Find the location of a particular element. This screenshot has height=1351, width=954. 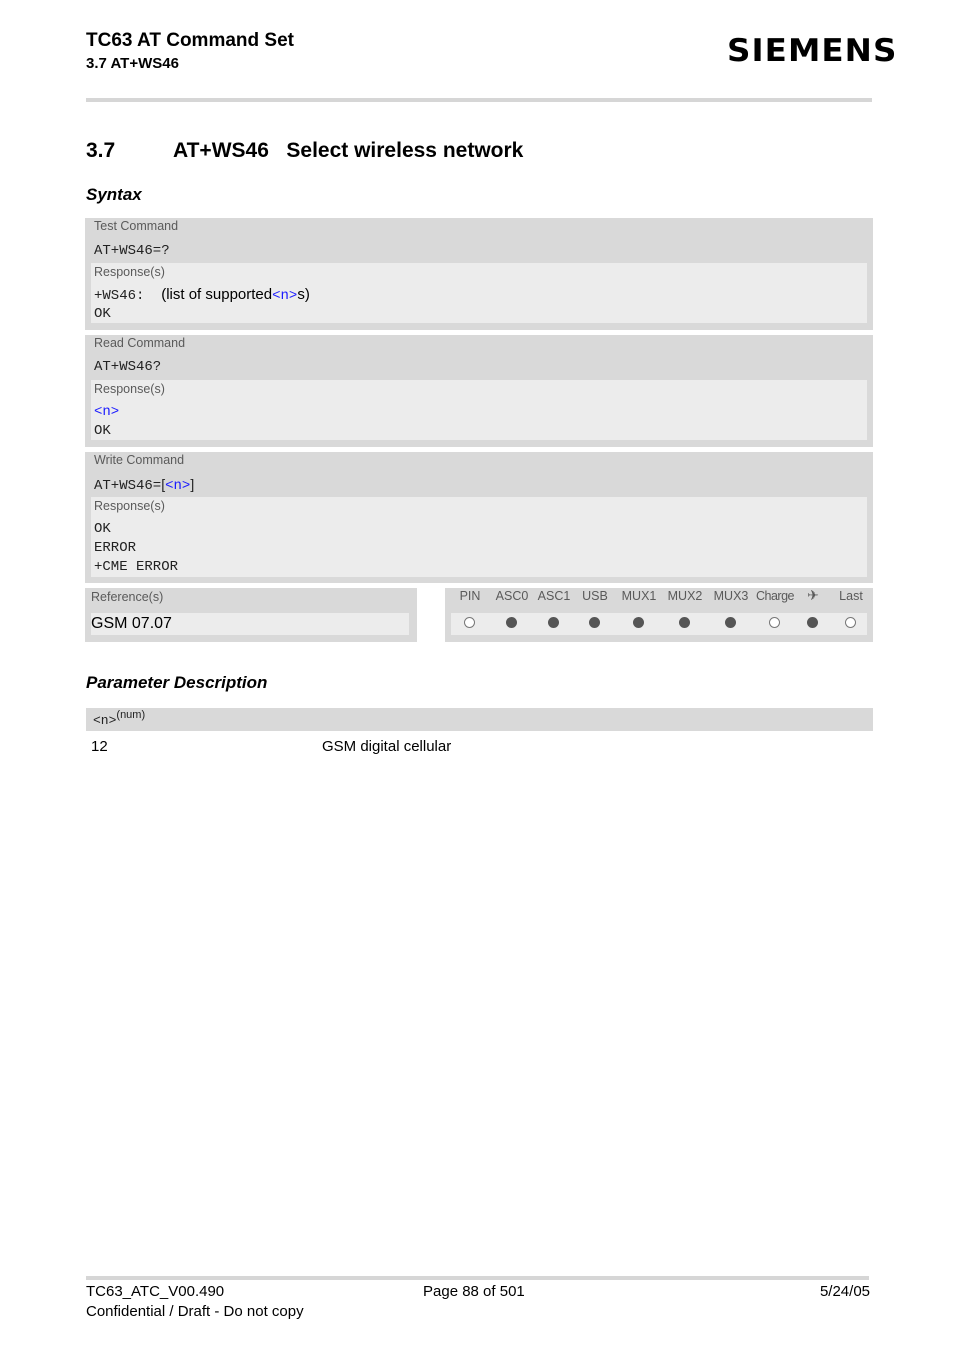

reference-label: Reference(s) is located at coordinates (127, 597).